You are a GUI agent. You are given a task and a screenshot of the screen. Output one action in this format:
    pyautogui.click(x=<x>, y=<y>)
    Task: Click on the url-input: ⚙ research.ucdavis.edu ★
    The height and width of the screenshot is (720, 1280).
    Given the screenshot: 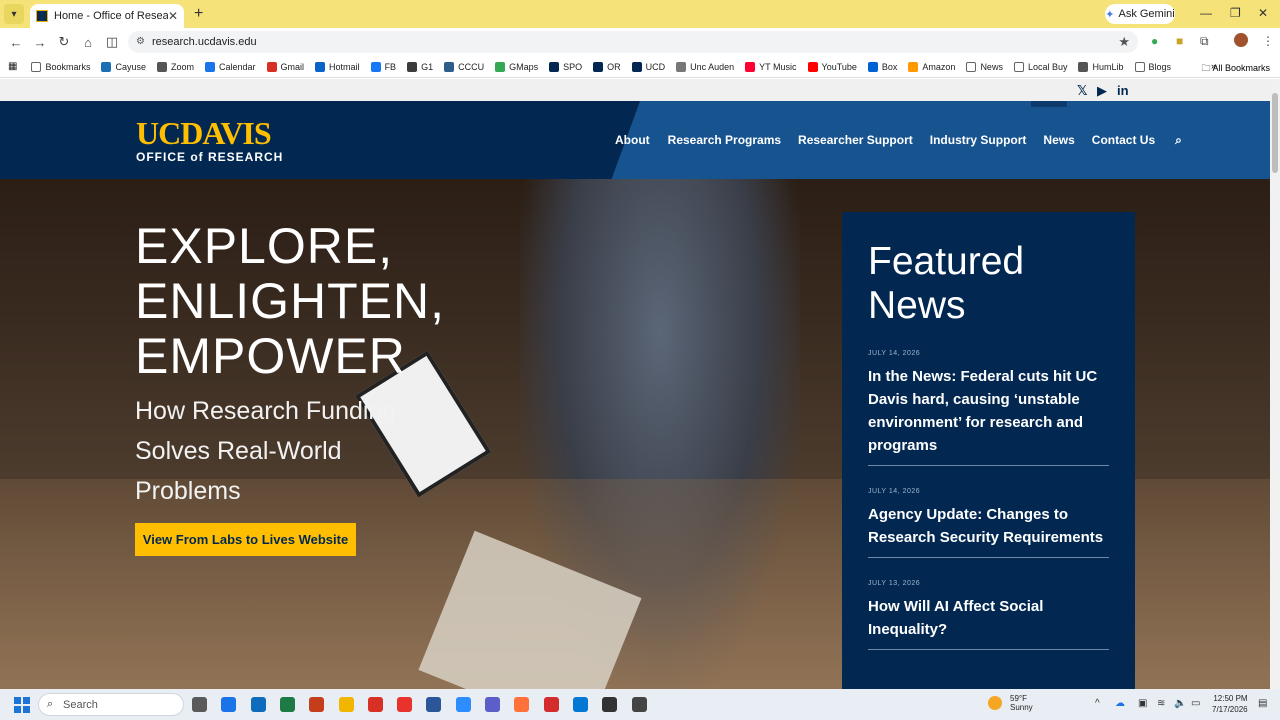 What is the action you would take?
    pyautogui.click(x=633, y=42)
    